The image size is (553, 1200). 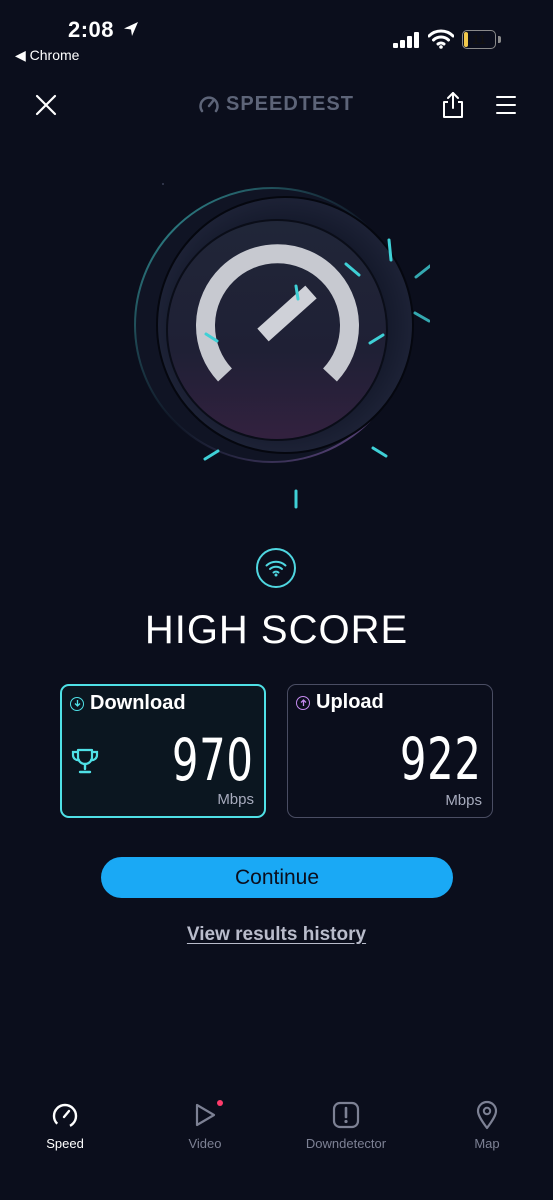 What do you see at coordinates (346, 1143) in the screenshot?
I see `tab-downdetector-label: Downdetector` at bounding box center [346, 1143].